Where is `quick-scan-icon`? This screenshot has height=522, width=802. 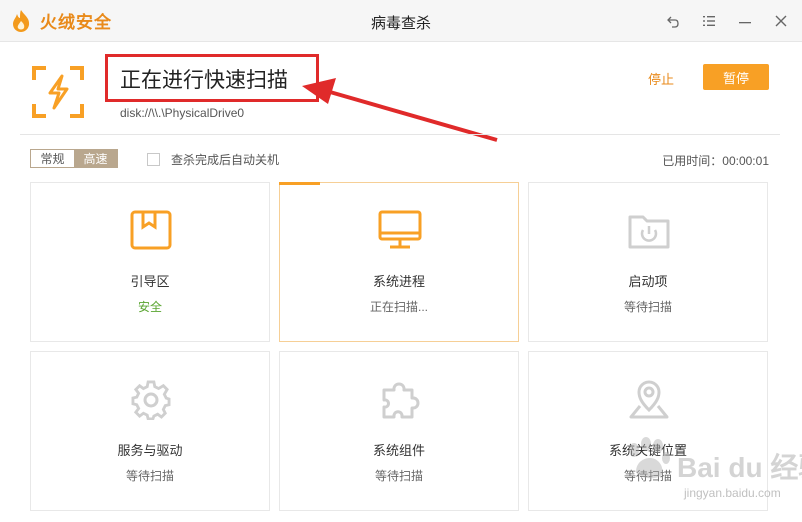
quick-scan-icon is located at coordinates (58, 92).